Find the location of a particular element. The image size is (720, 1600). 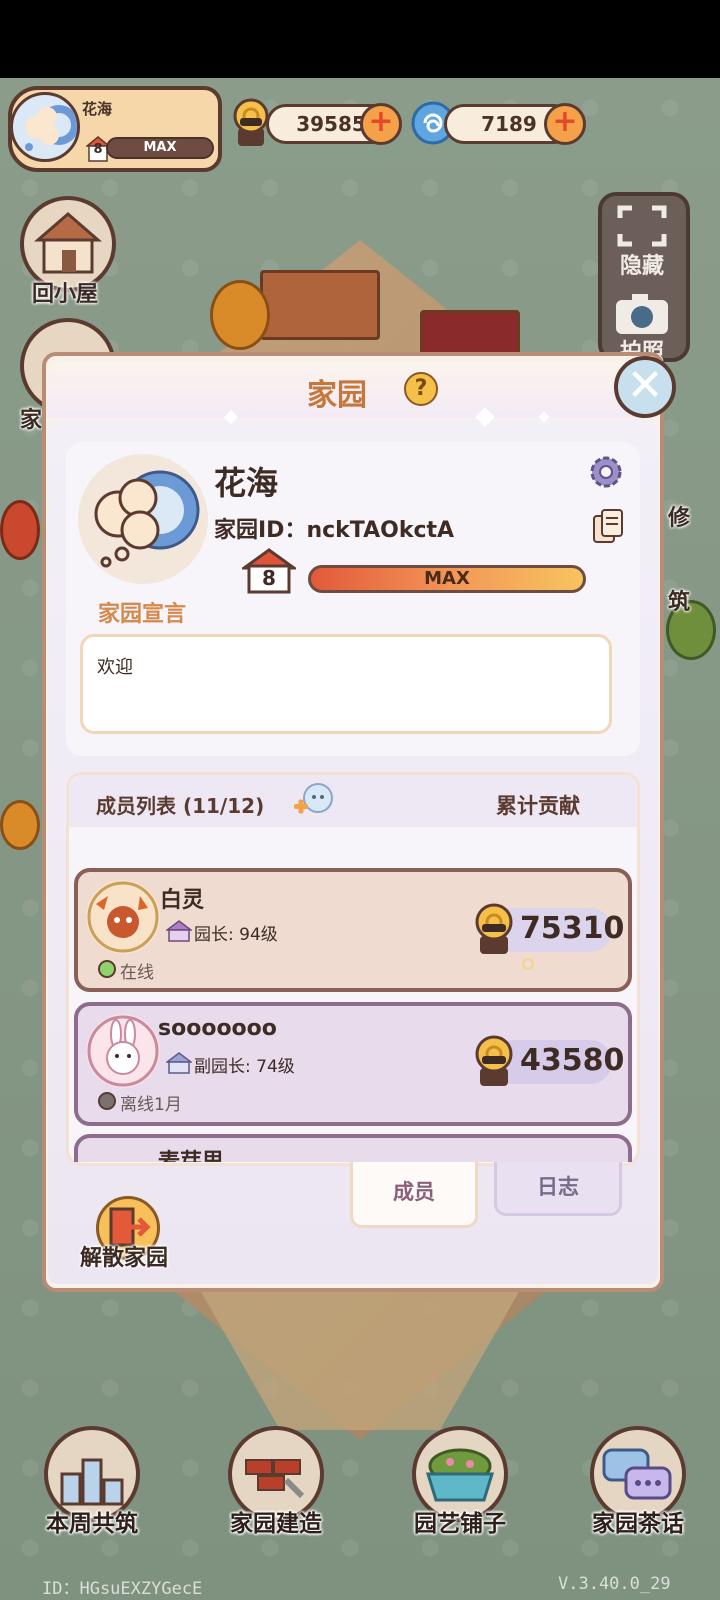

copy-icon is located at coordinates (608, 526).